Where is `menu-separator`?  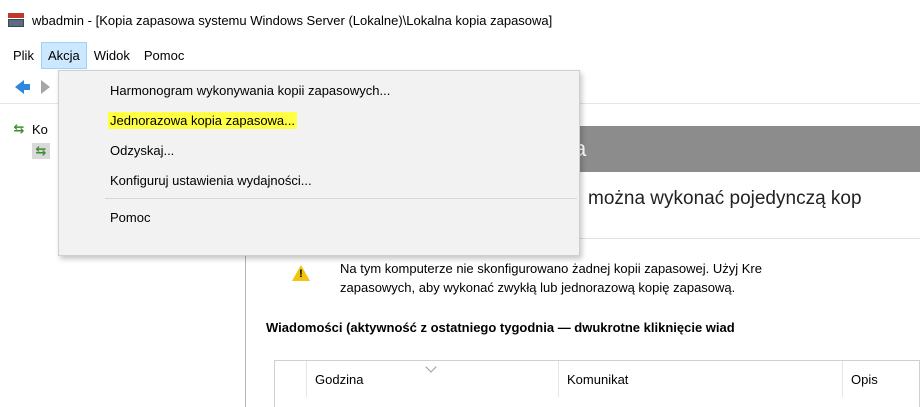 menu-separator is located at coordinates (341, 198).